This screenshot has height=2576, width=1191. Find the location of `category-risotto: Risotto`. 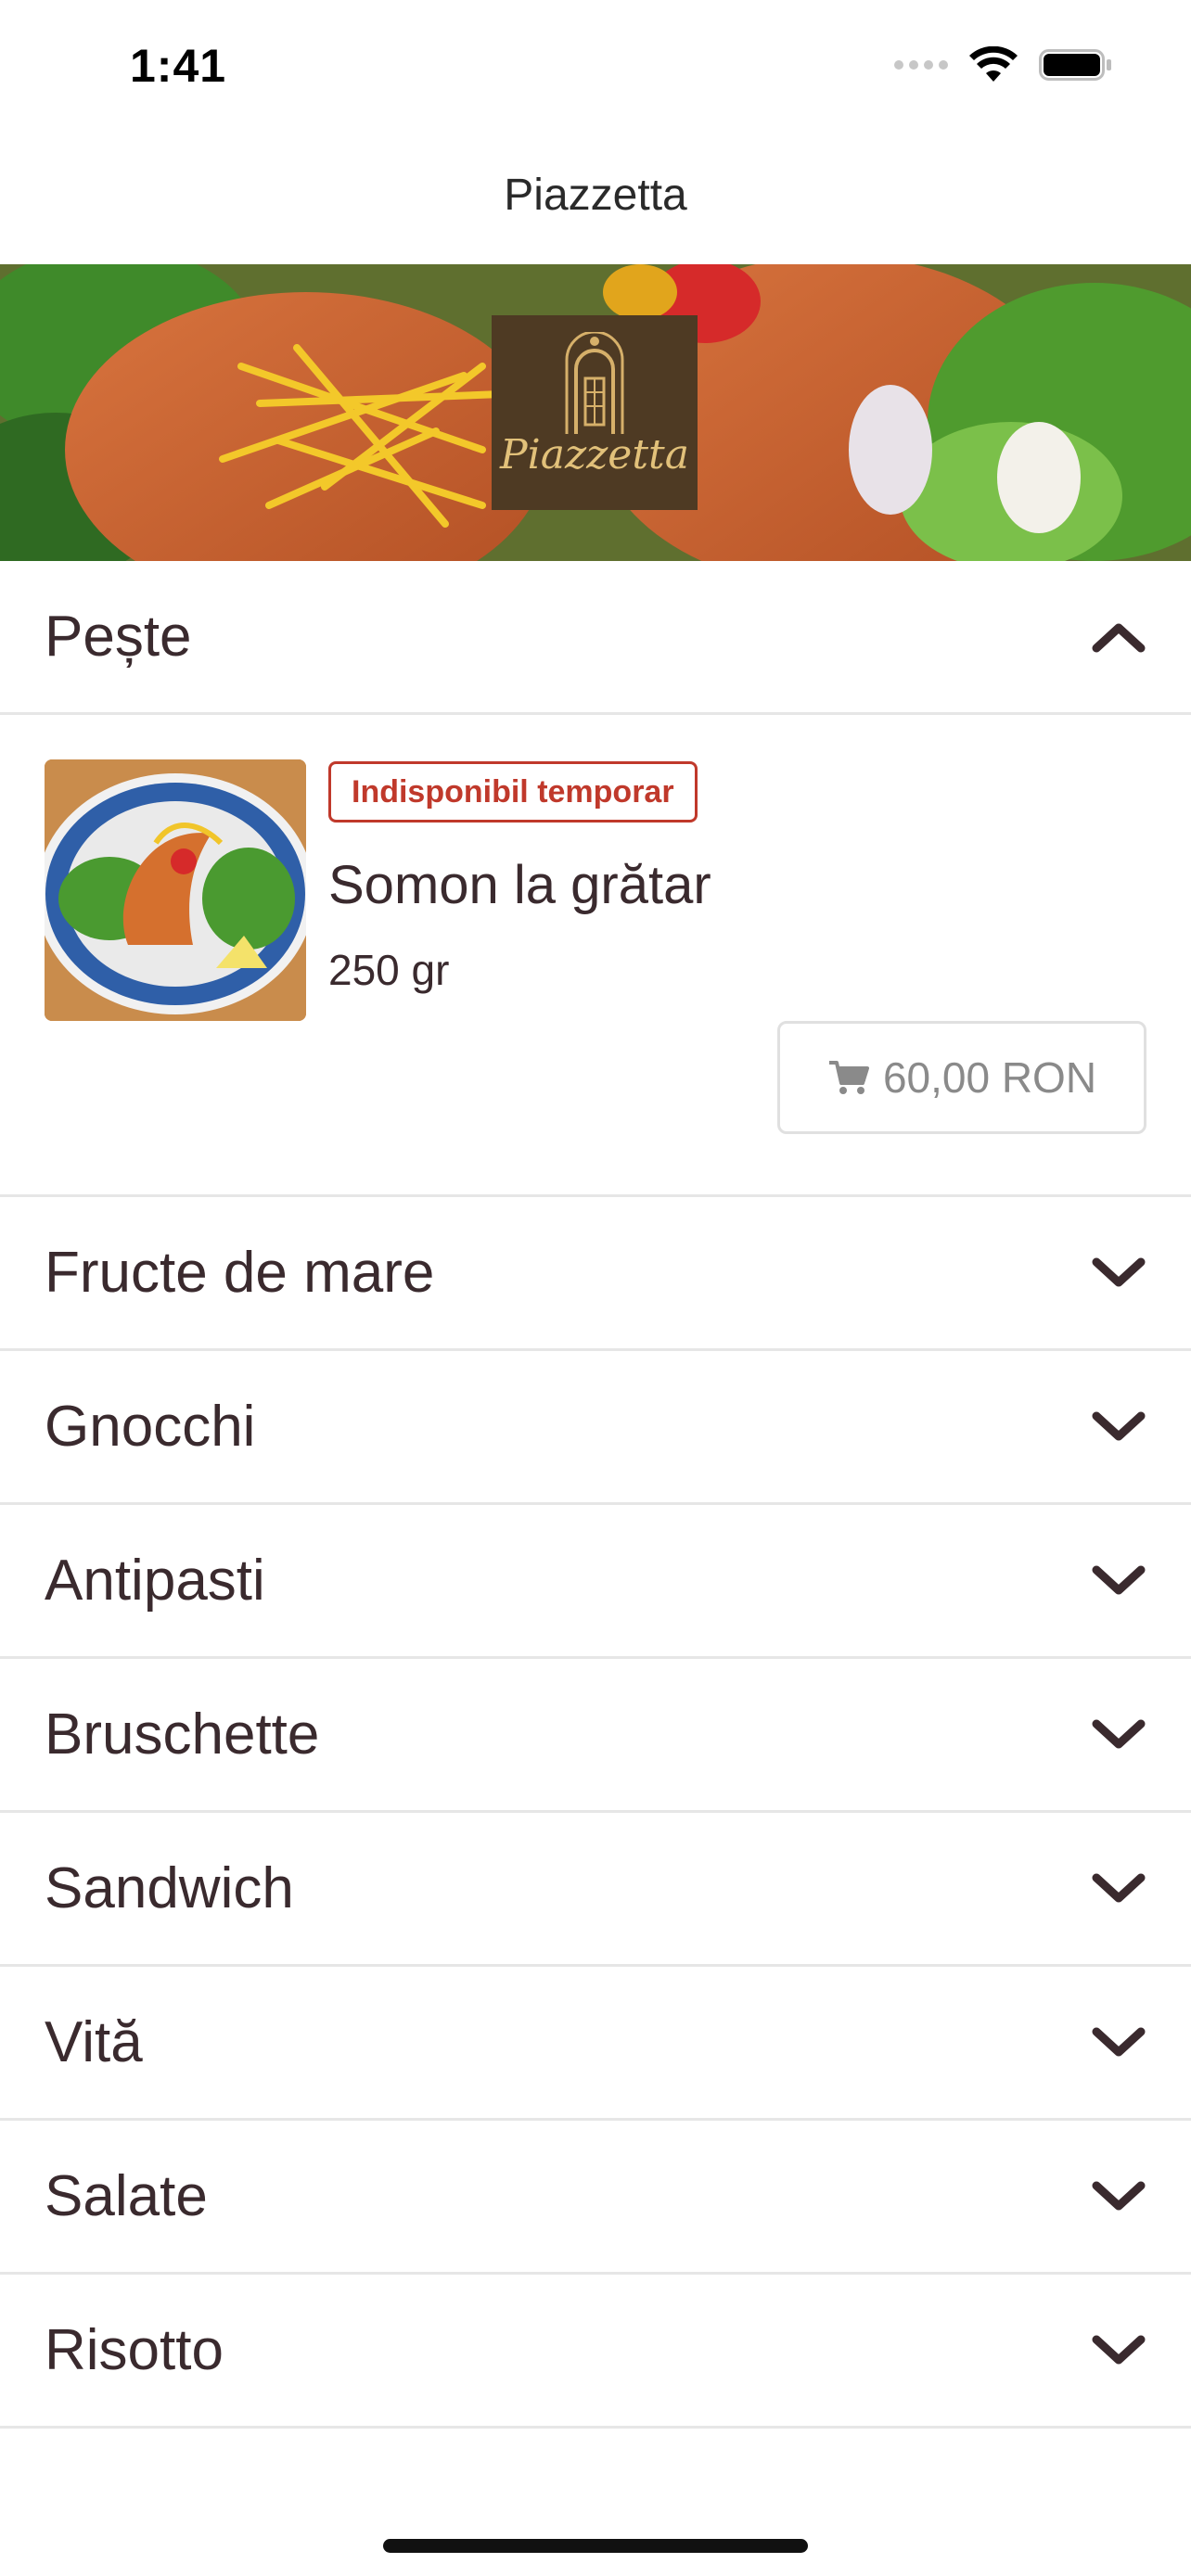

category-risotto: Risotto is located at coordinates (595, 2352).